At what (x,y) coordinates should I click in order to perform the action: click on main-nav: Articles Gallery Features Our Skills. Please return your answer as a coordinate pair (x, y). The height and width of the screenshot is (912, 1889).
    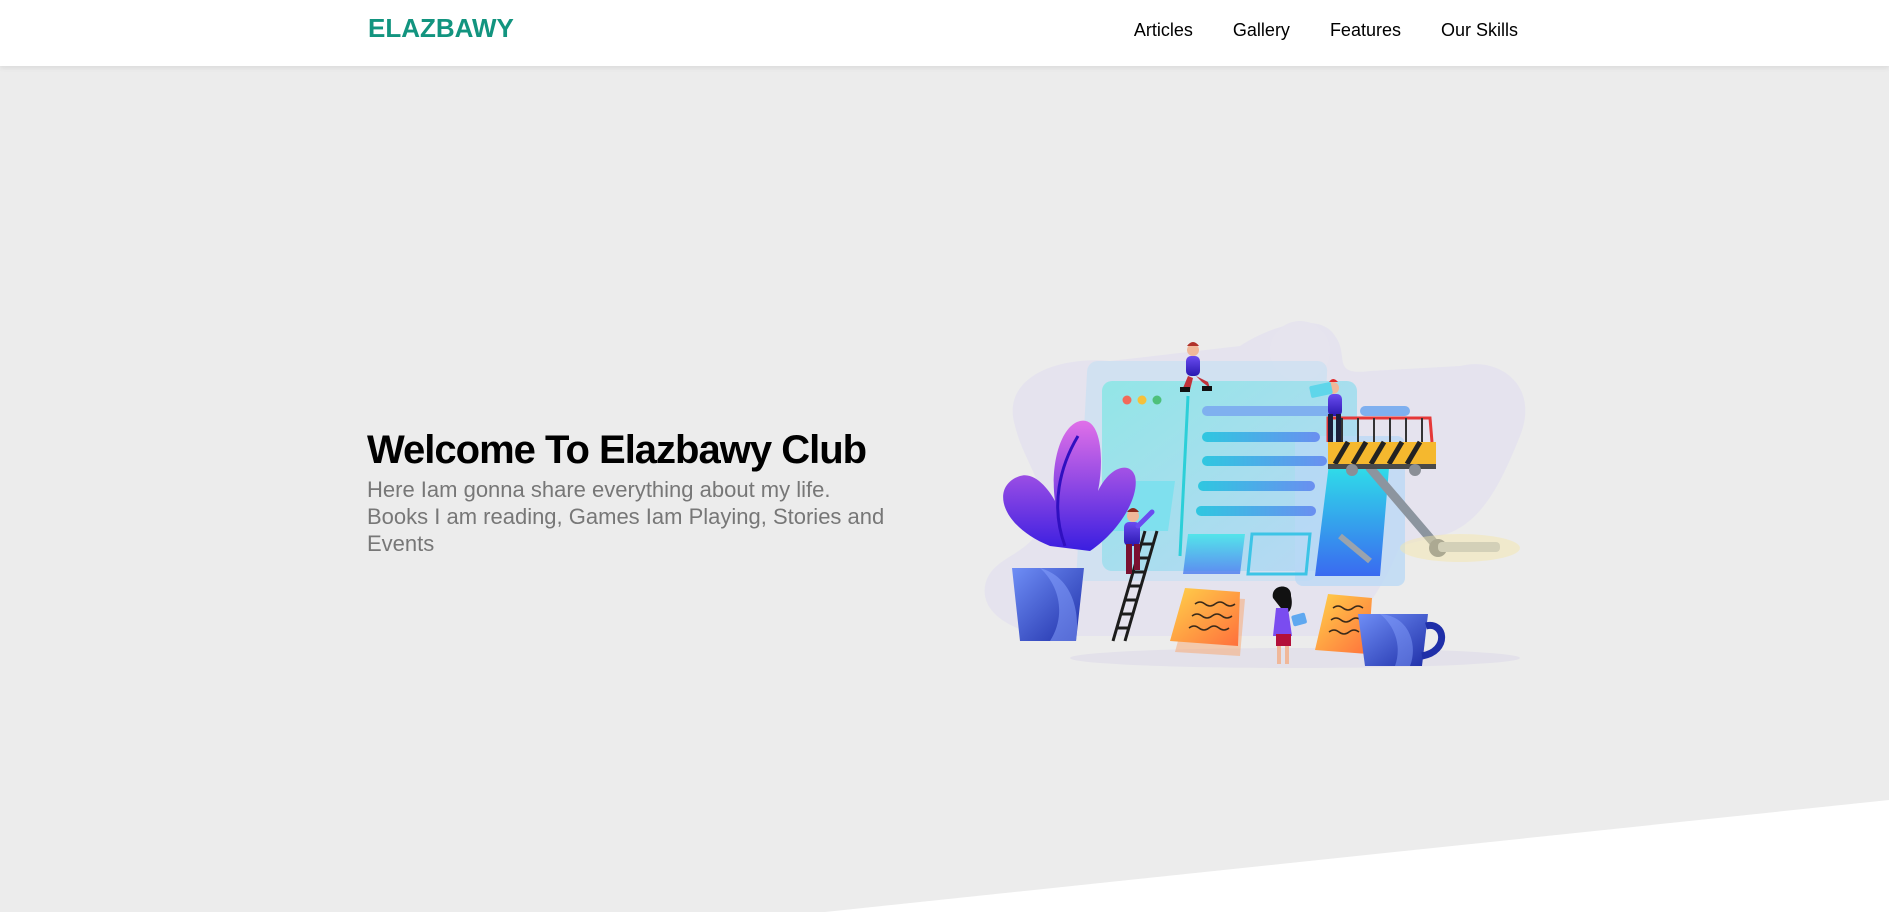
    Looking at the image, I should click on (1316, 30).